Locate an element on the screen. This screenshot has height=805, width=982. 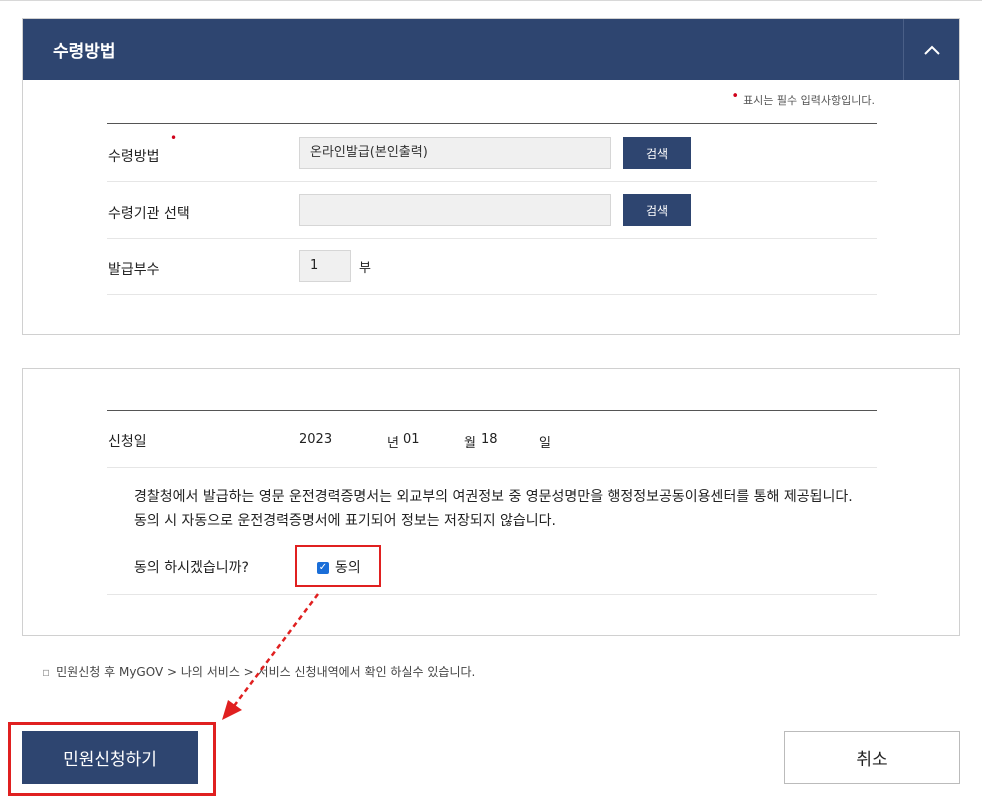
panel-title: 수령방법 is located at coordinates (84, 52).